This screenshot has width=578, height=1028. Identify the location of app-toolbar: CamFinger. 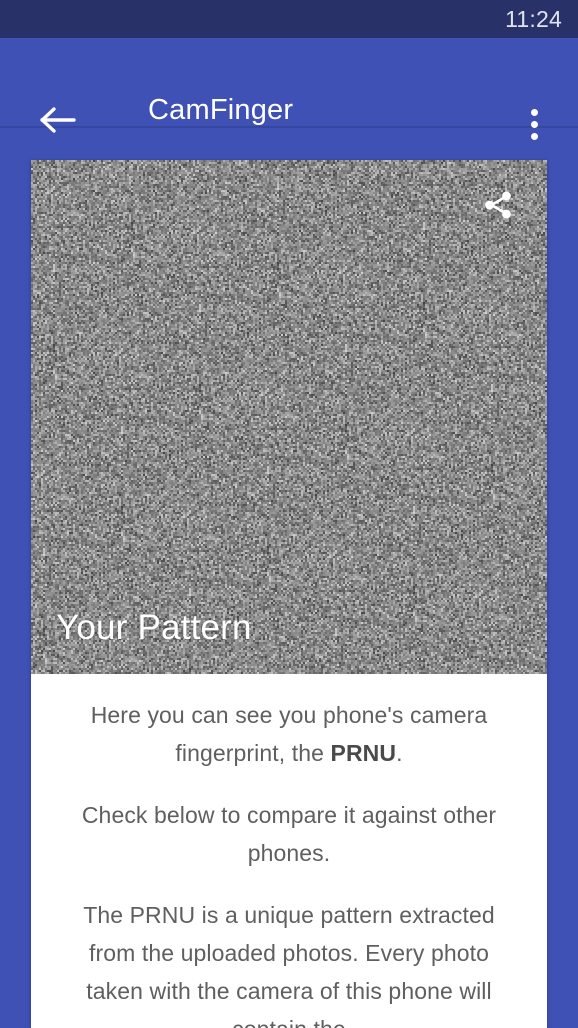
(289, 89).